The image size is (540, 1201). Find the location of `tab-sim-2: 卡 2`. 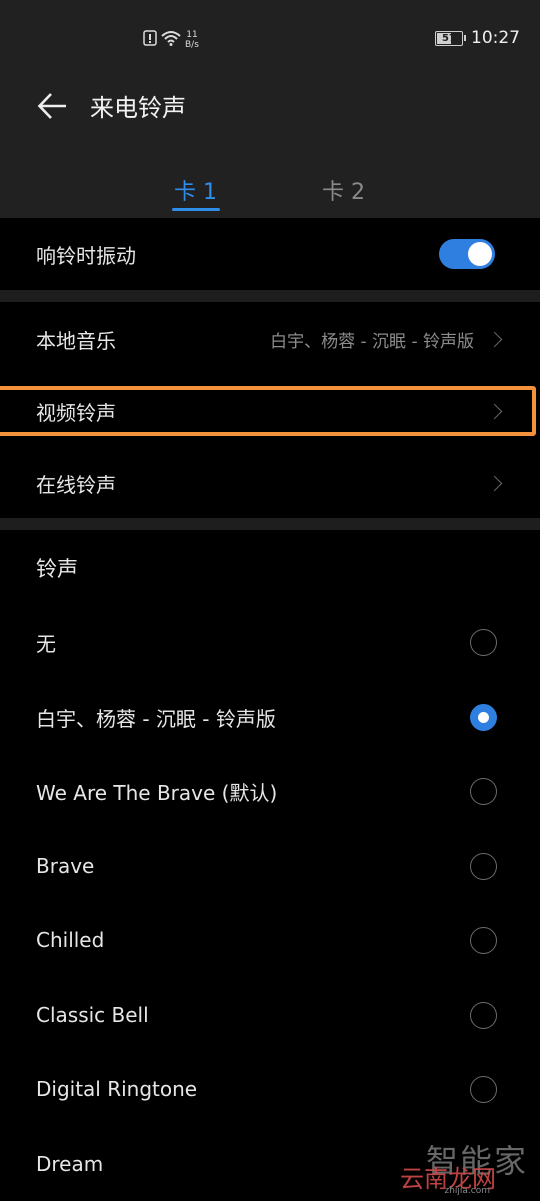

tab-sim-2: 卡 2 is located at coordinates (343, 190).